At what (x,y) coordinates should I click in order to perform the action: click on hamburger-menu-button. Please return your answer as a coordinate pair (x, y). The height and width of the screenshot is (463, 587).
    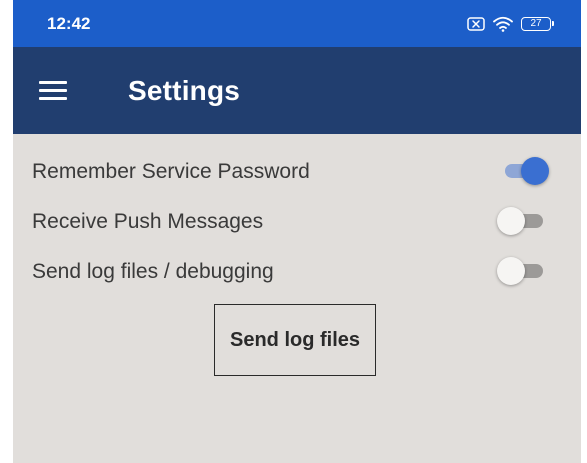
    Looking at the image, I should click on (53, 91).